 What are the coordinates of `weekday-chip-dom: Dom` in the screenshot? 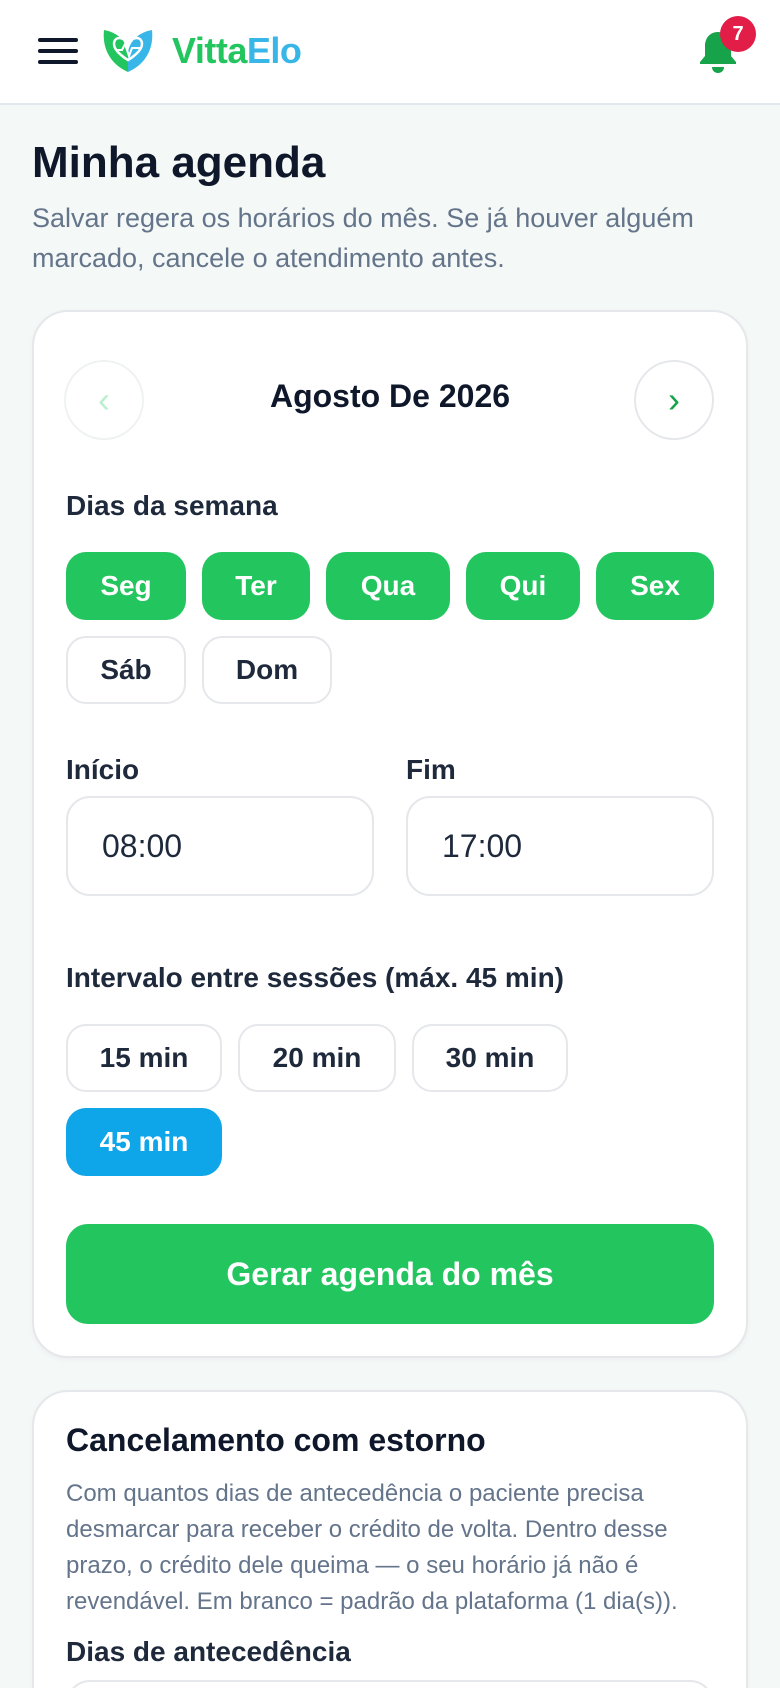 It's located at (267, 670).